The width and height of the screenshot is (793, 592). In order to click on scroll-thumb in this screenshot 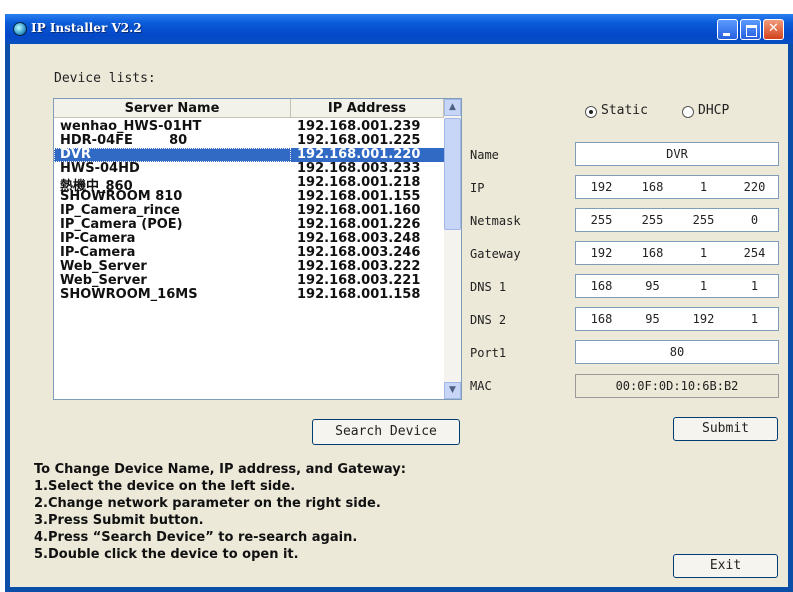, I will do `click(452, 174)`.